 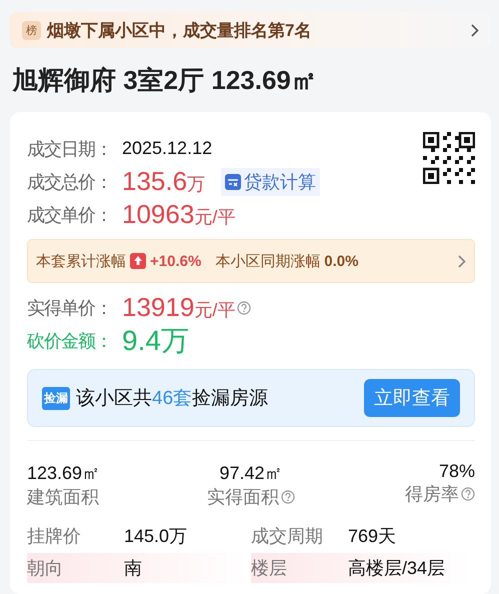 I want to click on field-label: 成交单价：, so click(x=70, y=215).